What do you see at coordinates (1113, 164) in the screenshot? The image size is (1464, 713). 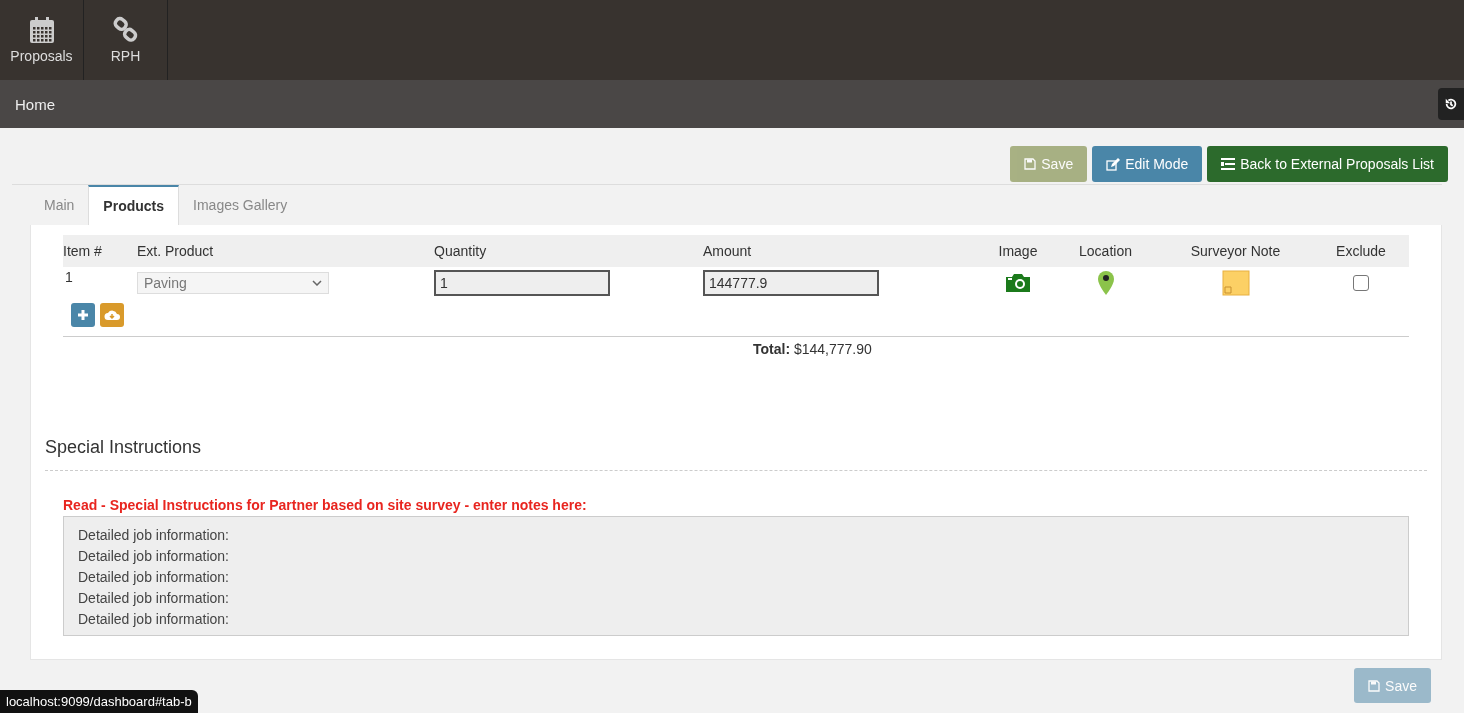 I see `edit-icon` at bounding box center [1113, 164].